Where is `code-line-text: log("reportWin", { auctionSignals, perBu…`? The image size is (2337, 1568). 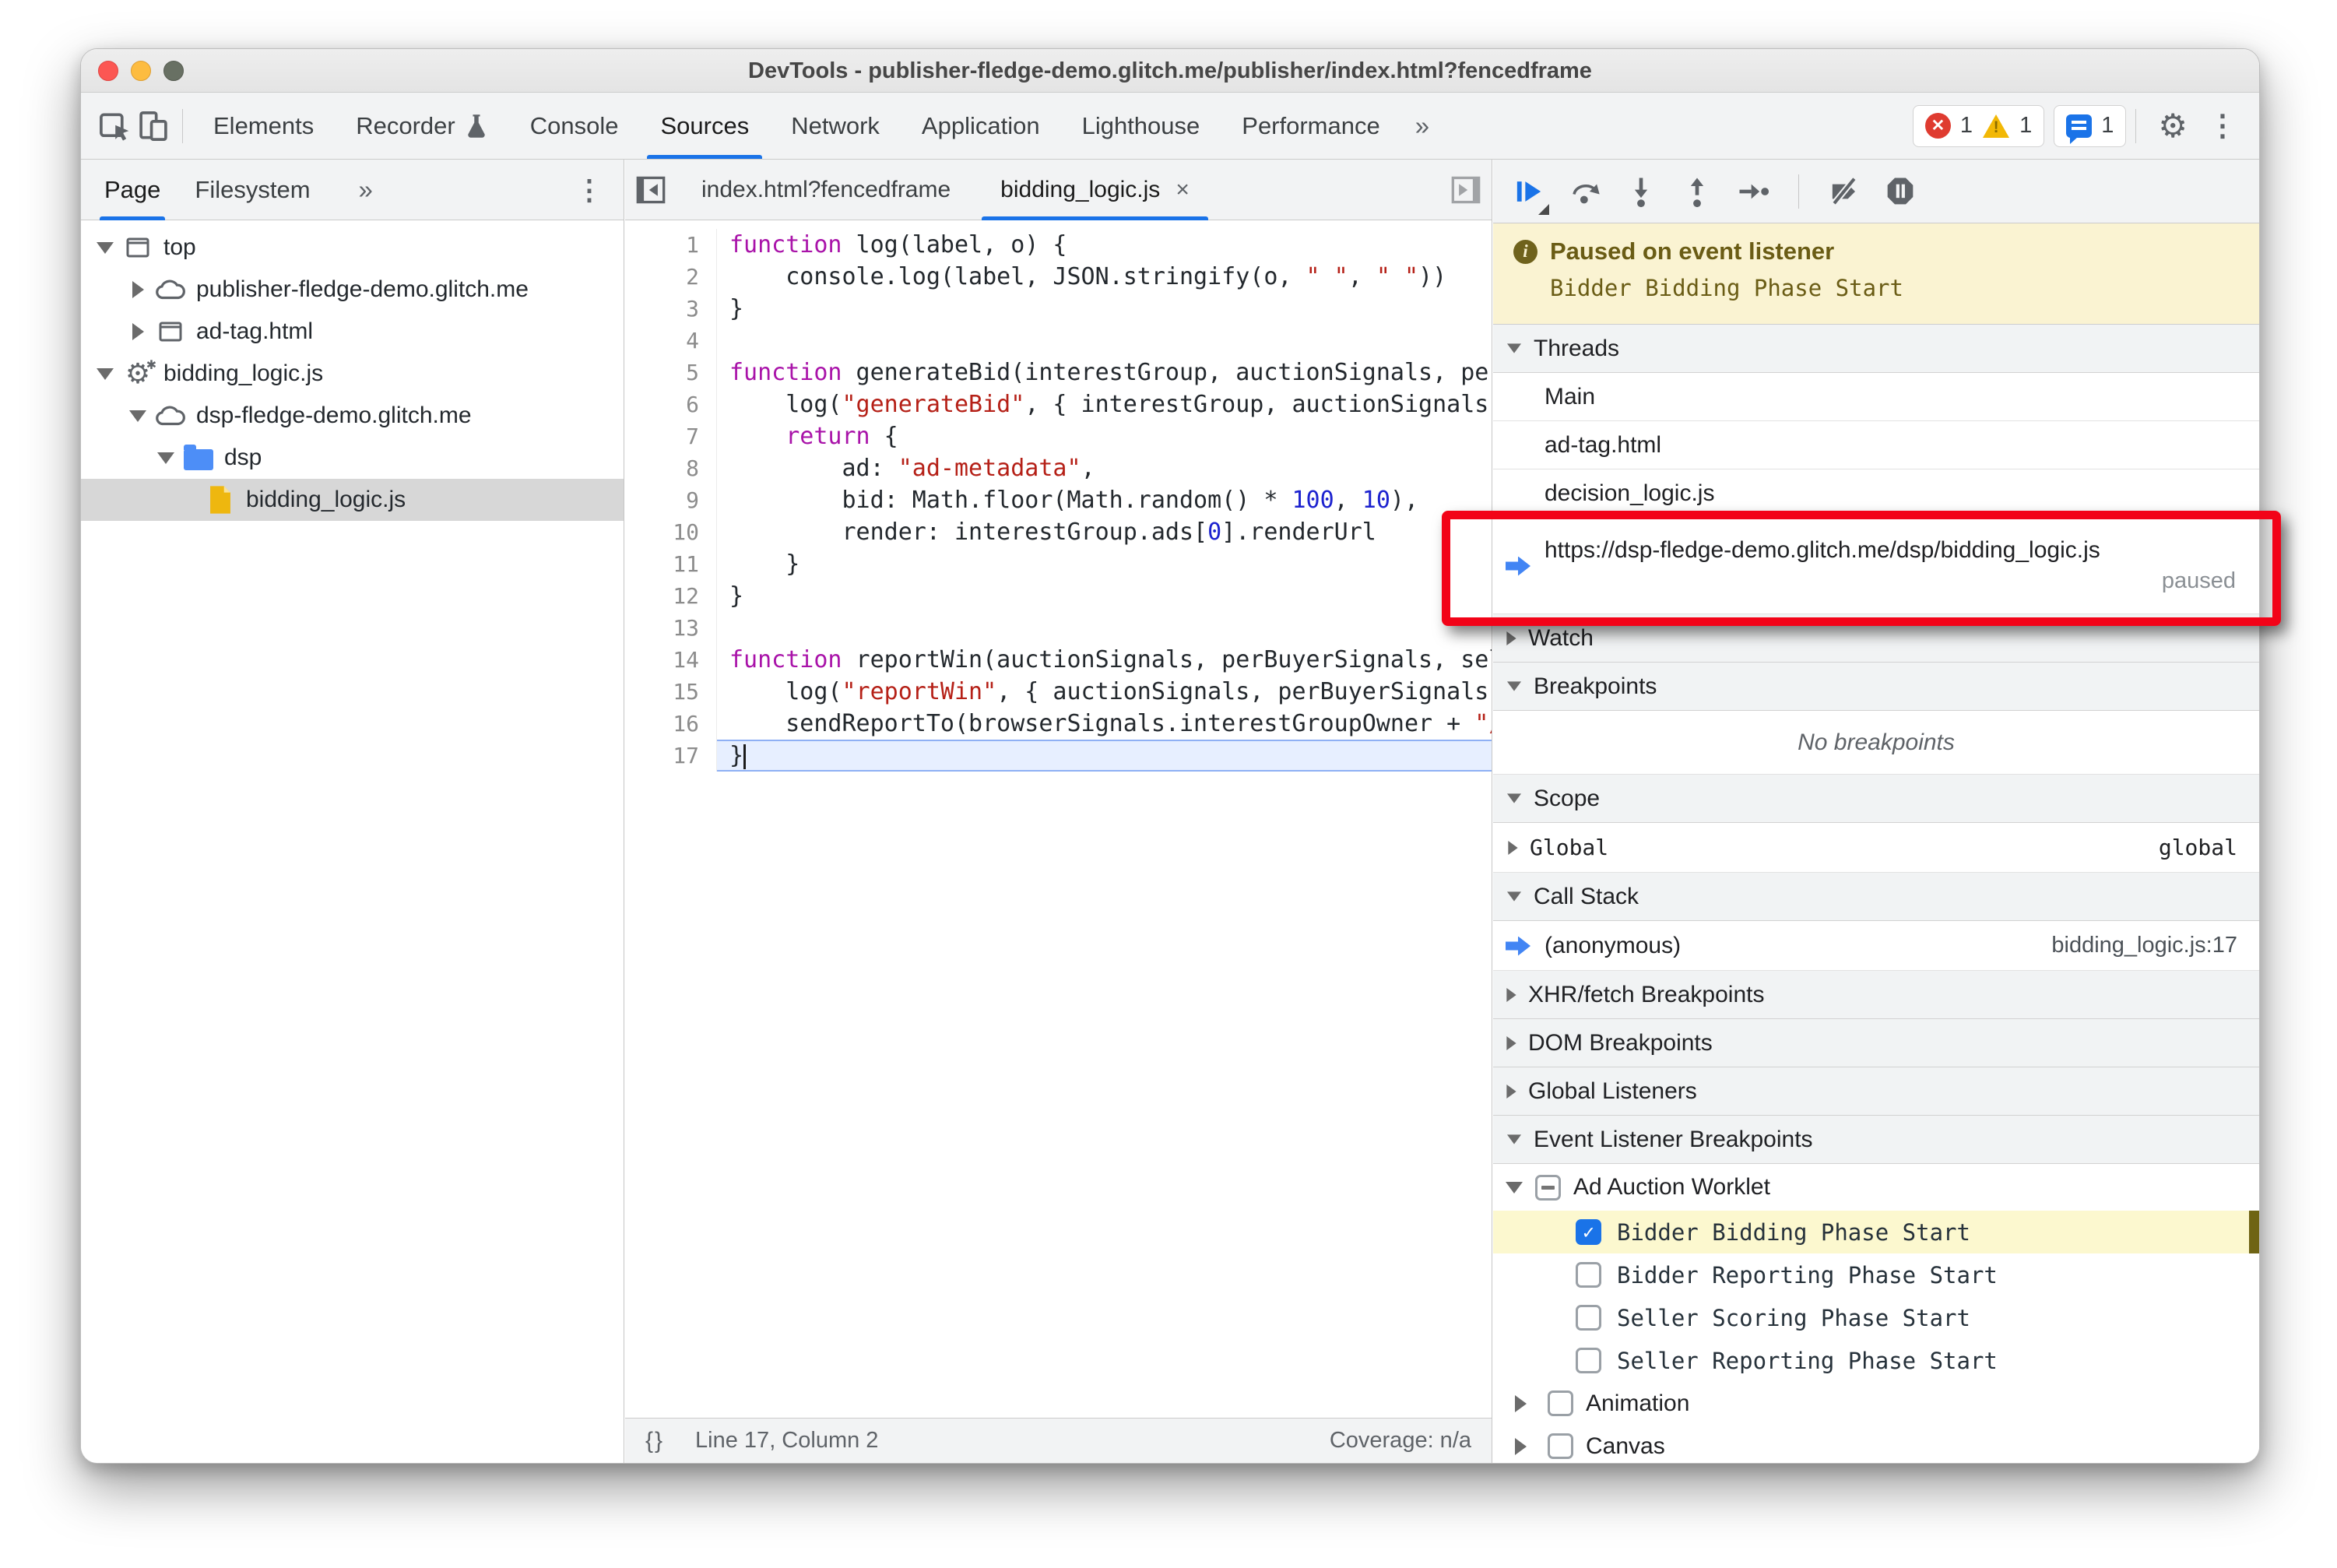 code-line-text: log("reportWin", { auctionSignals, perBu… is located at coordinates (1105, 692).